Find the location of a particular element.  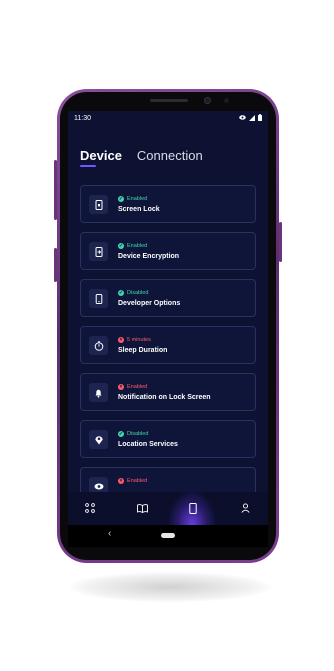

bottom-navigation is located at coordinates (168, 508).